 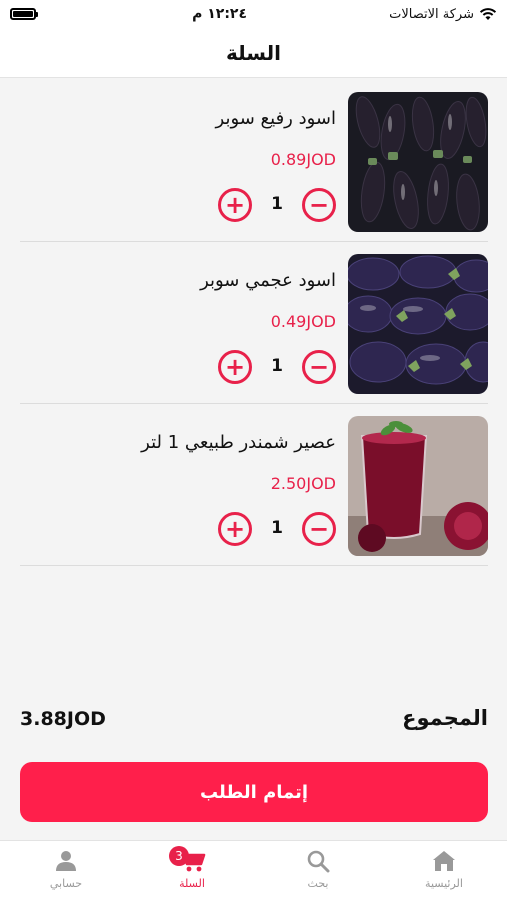 I want to click on battery-icon, so click(x=24, y=14).